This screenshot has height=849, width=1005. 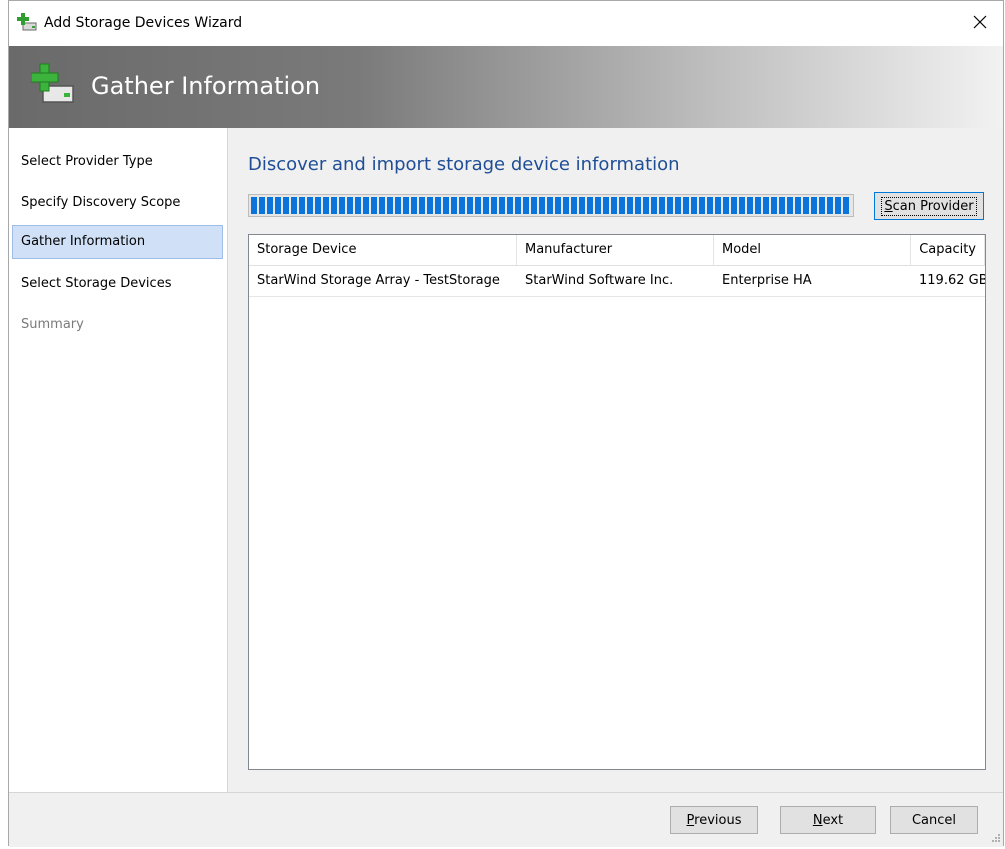 What do you see at coordinates (117, 284) in the screenshot?
I see `step-select-storage-devices: Select Storage Devices` at bounding box center [117, 284].